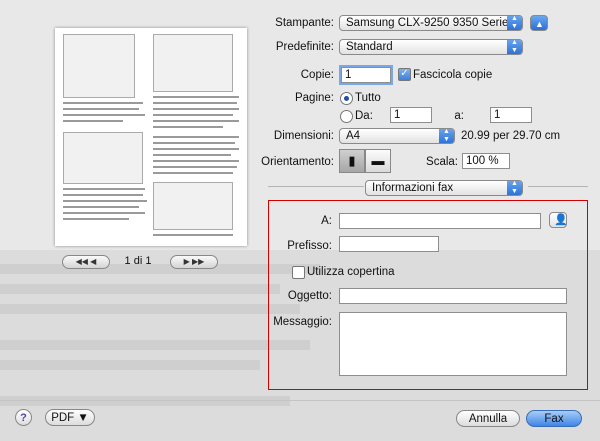  I want to click on pages-from-field: 1, so click(411, 115).